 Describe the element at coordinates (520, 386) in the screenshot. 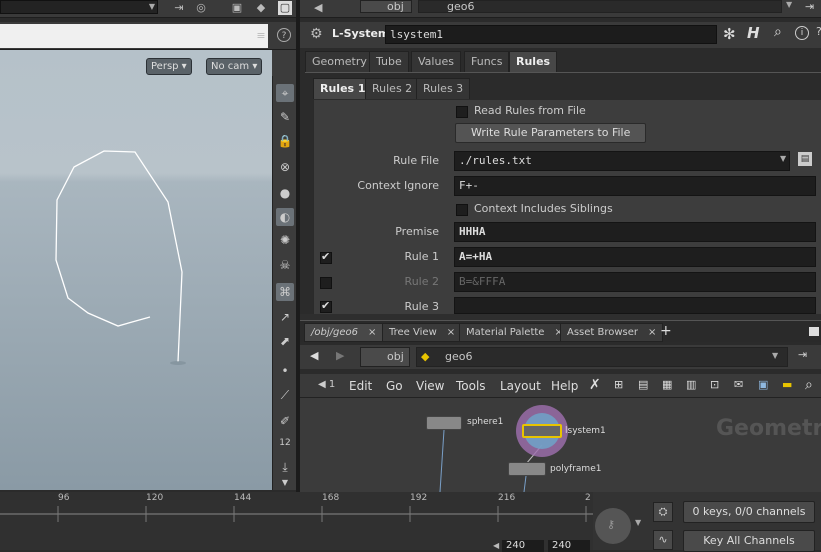

I see `menu-layout: Layout` at that location.